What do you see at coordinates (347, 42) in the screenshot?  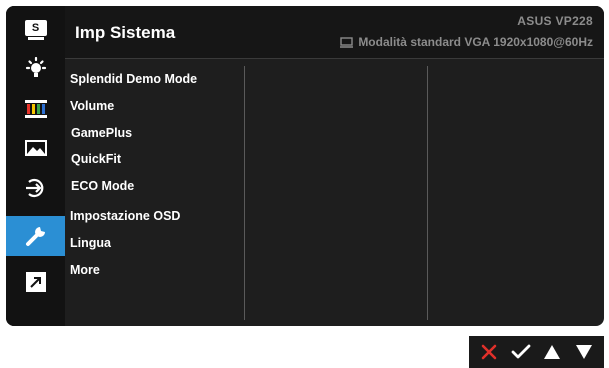 I see `monitor-icon` at bounding box center [347, 42].